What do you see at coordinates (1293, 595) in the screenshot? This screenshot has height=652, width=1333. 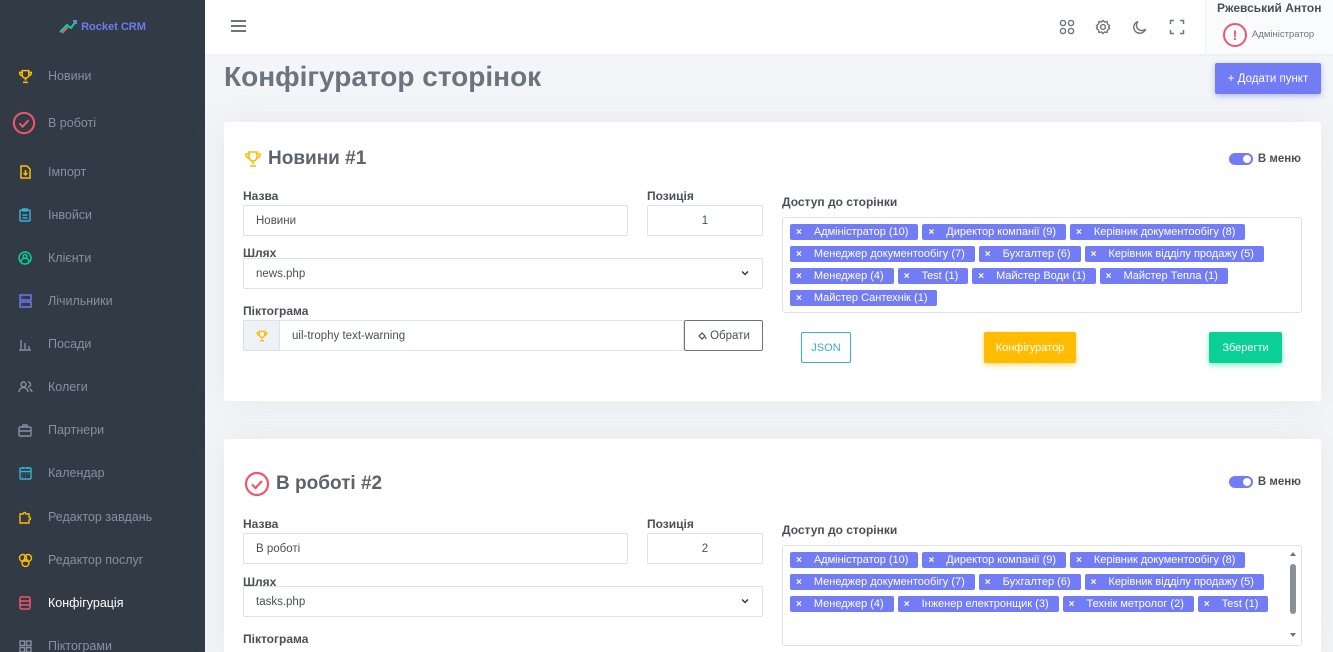 I see `scrollbar` at bounding box center [1293, 595].